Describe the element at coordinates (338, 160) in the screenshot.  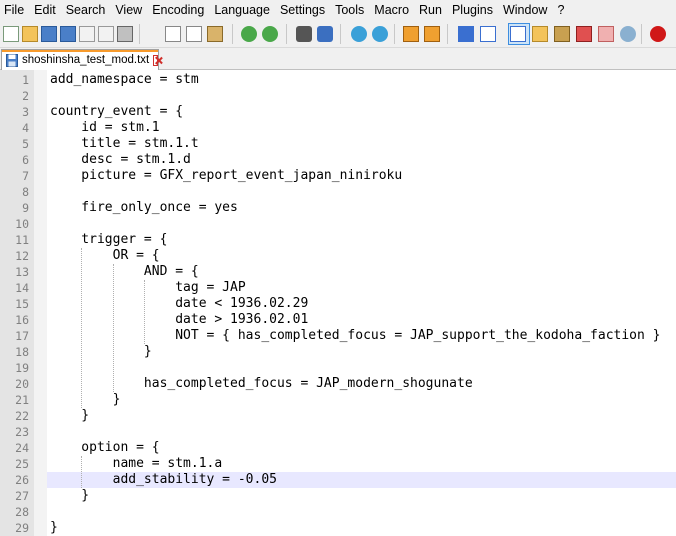
I see `code-line: 6 desc = stm.1.d` at that location.